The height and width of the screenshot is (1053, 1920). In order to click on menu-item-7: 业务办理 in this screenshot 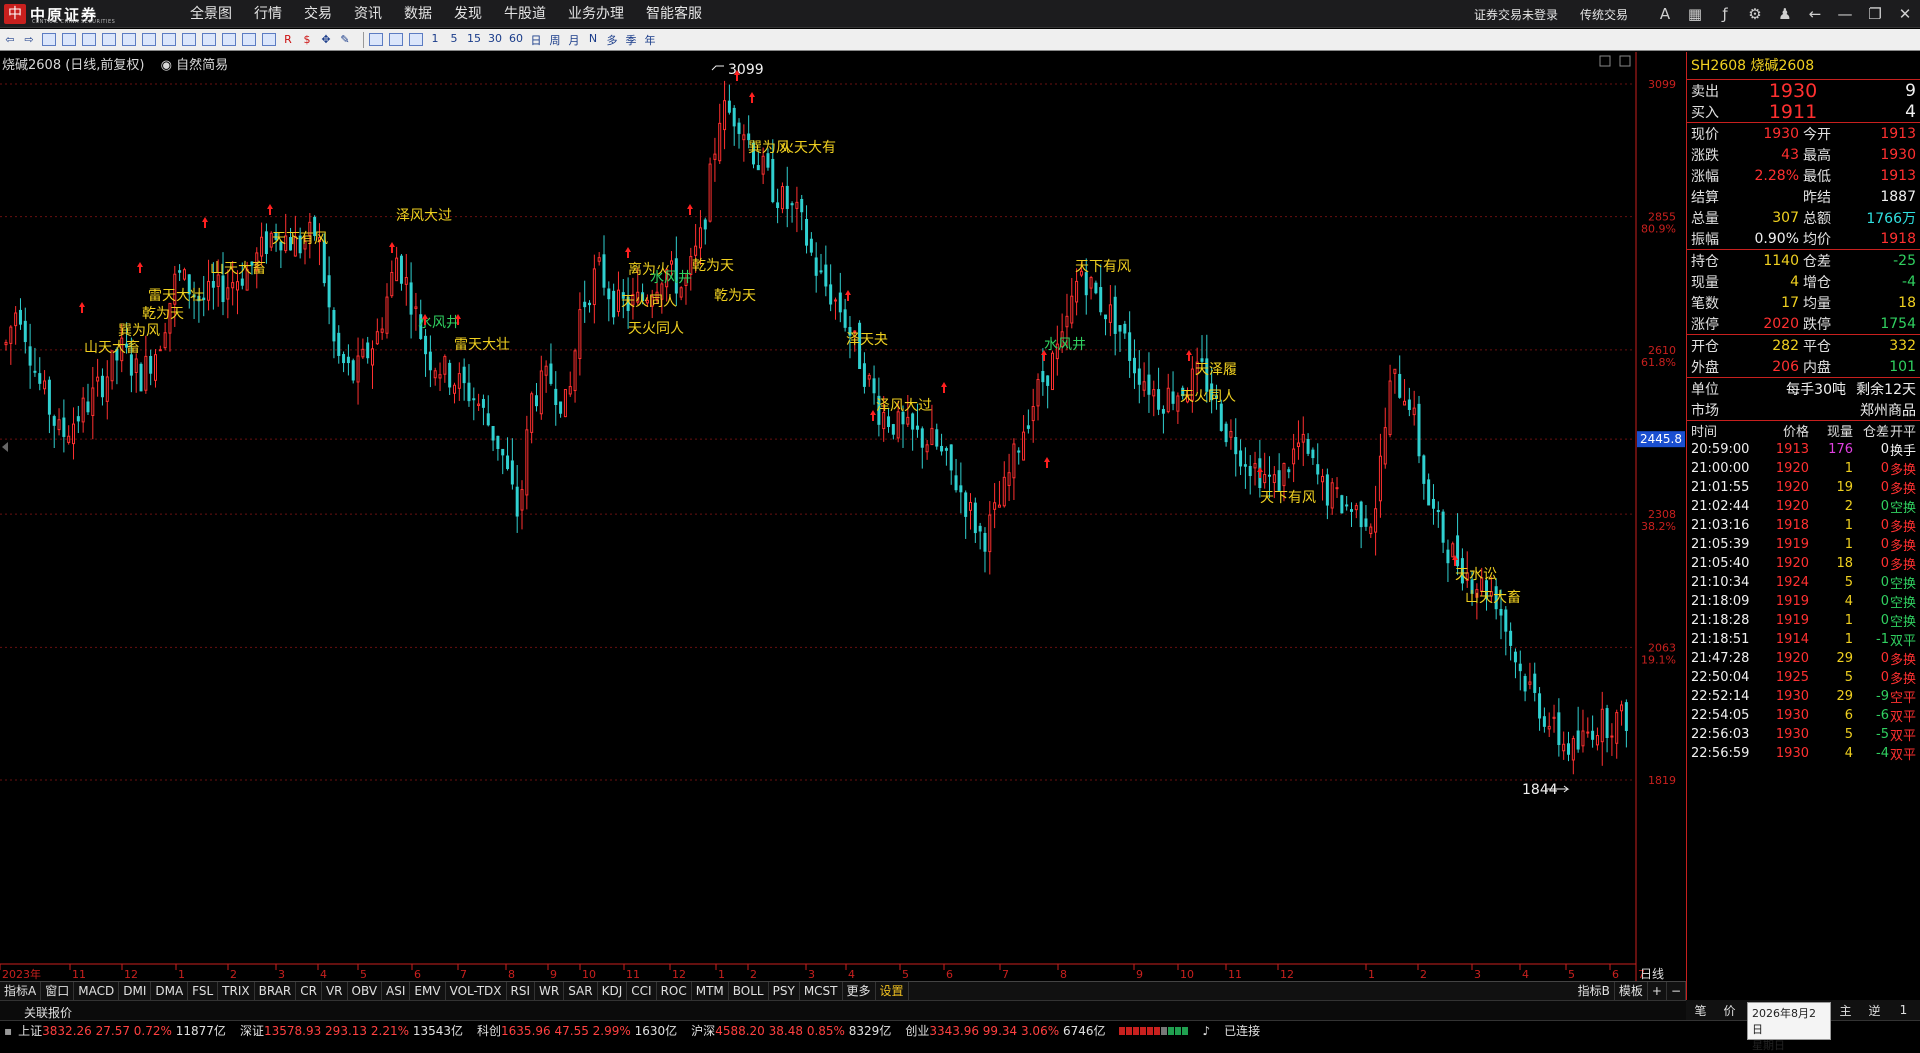, I will do `click(596, 14)`.